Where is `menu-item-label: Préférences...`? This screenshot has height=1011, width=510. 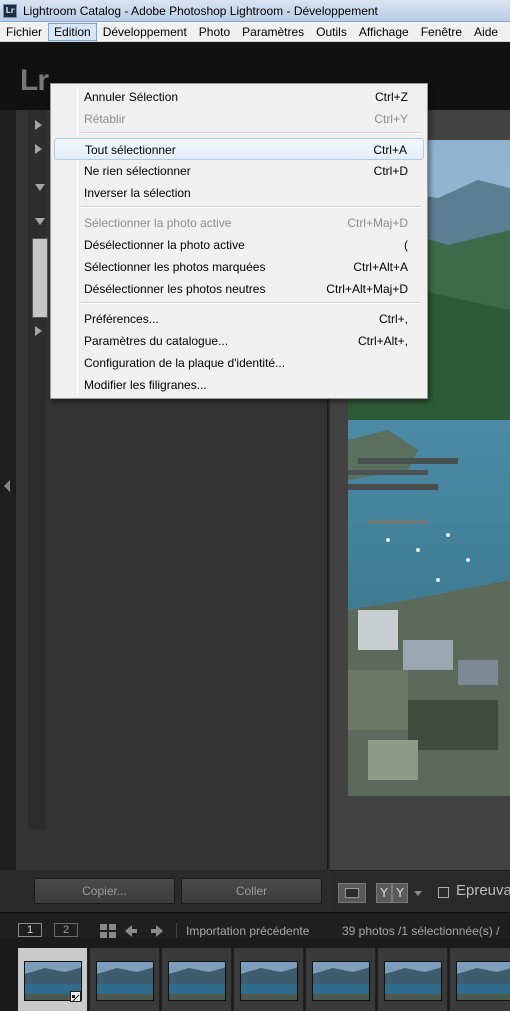 menu-item-label: Préférences... is located at coordinates (121, 319).